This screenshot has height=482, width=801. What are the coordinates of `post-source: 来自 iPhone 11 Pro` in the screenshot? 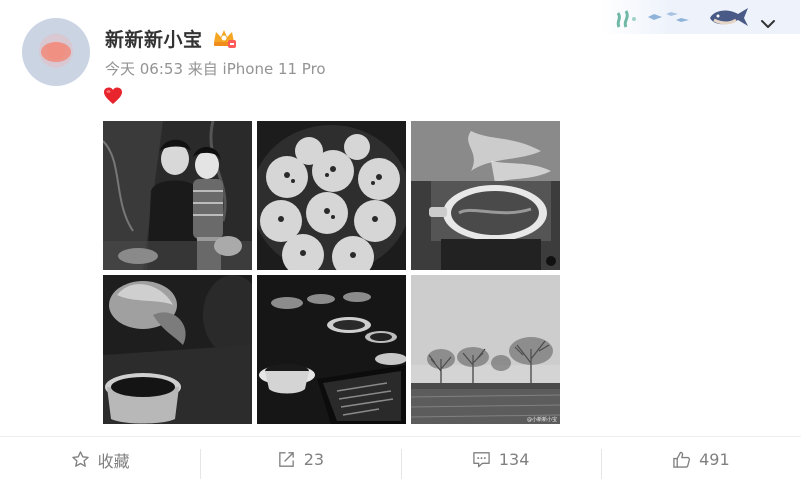 It's located at (256, 69).